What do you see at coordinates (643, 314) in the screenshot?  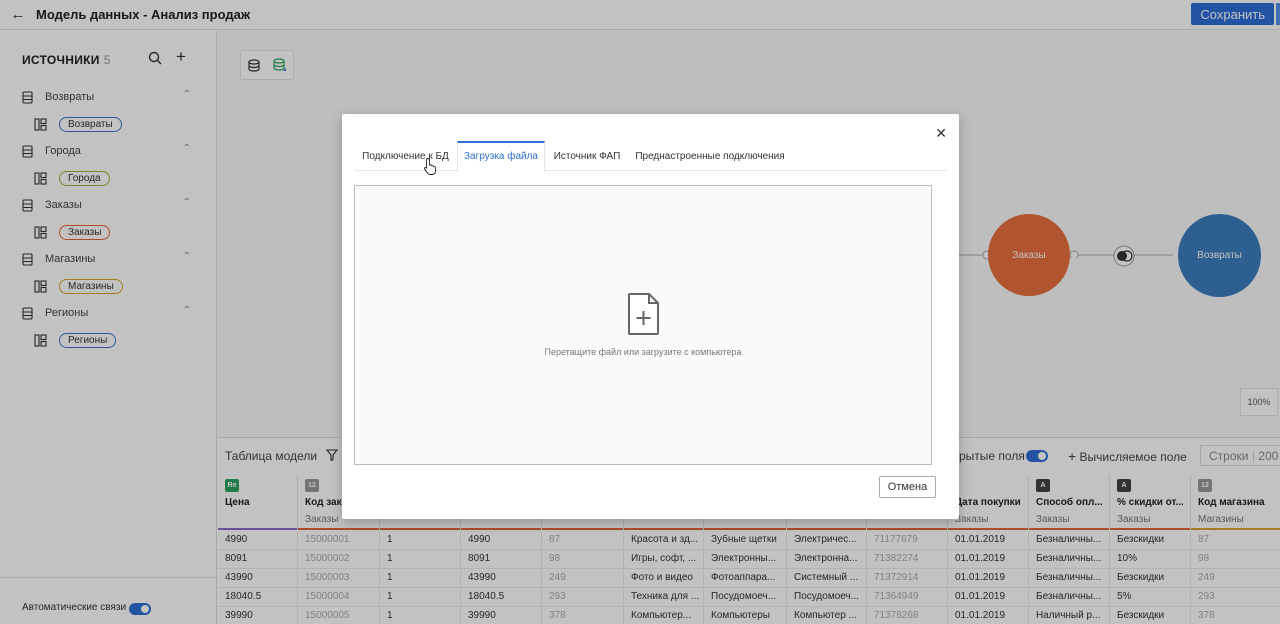 I see `file-add-icon` at bounding box center [643, 314].